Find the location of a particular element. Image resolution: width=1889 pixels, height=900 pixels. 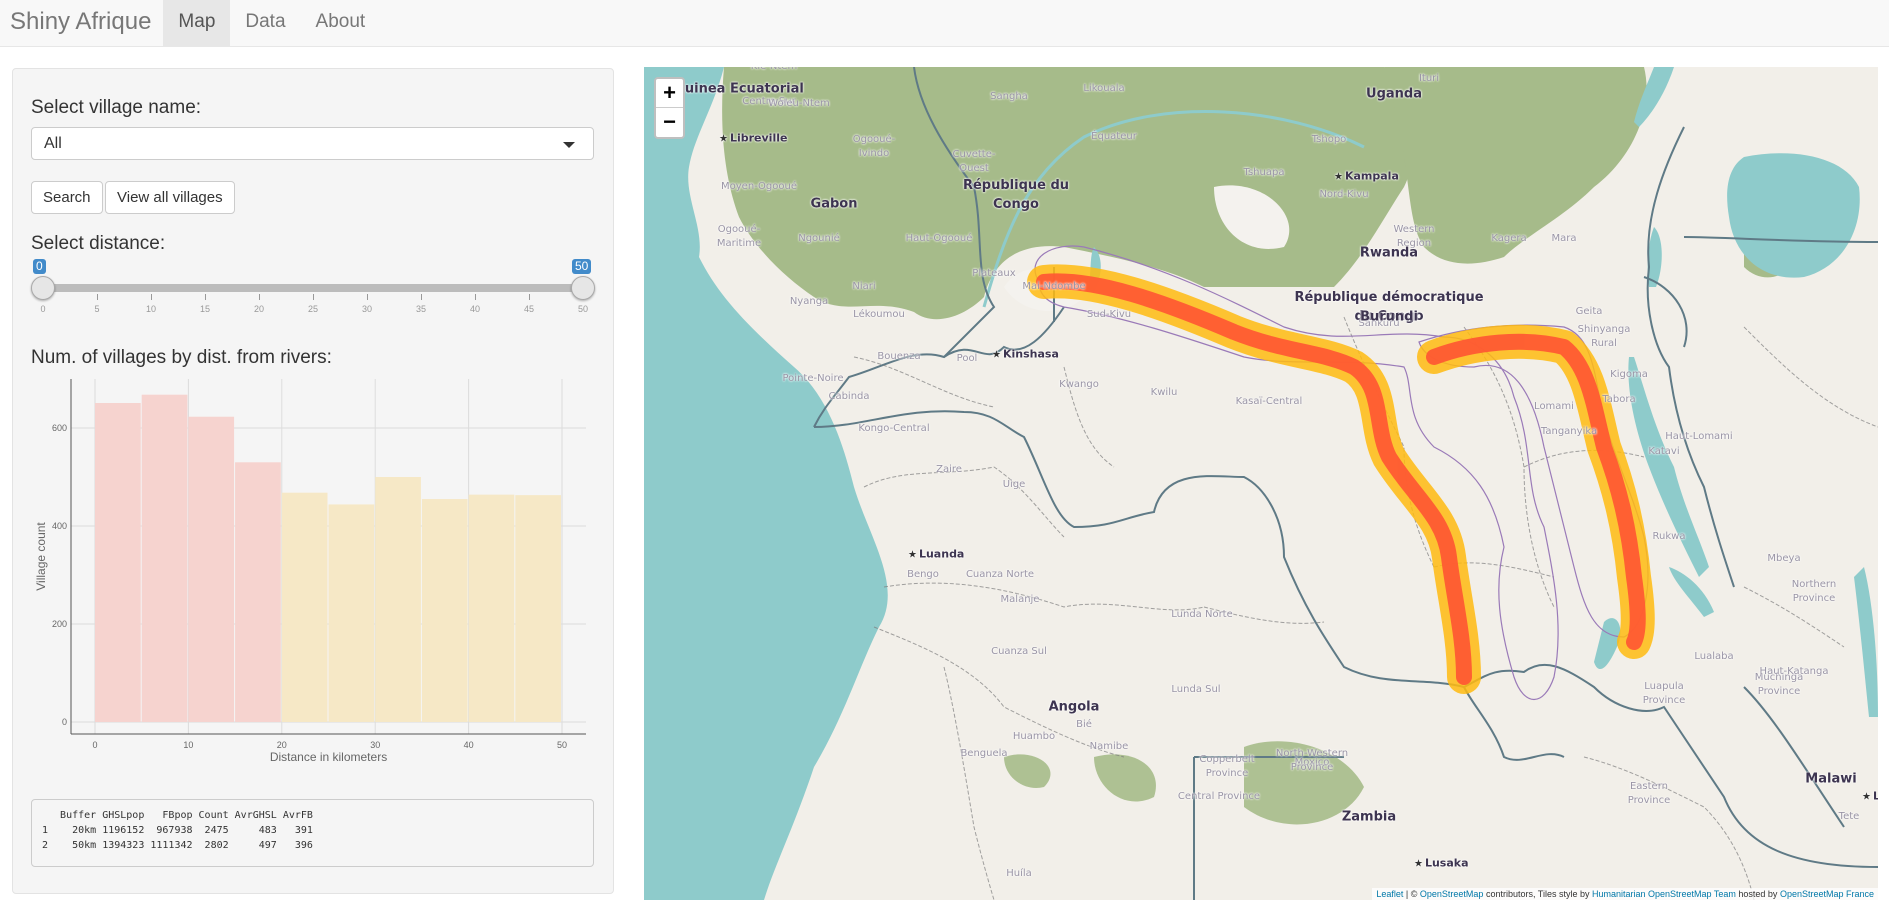

x-tick-label: 20 is located at coordinates (282, 745).